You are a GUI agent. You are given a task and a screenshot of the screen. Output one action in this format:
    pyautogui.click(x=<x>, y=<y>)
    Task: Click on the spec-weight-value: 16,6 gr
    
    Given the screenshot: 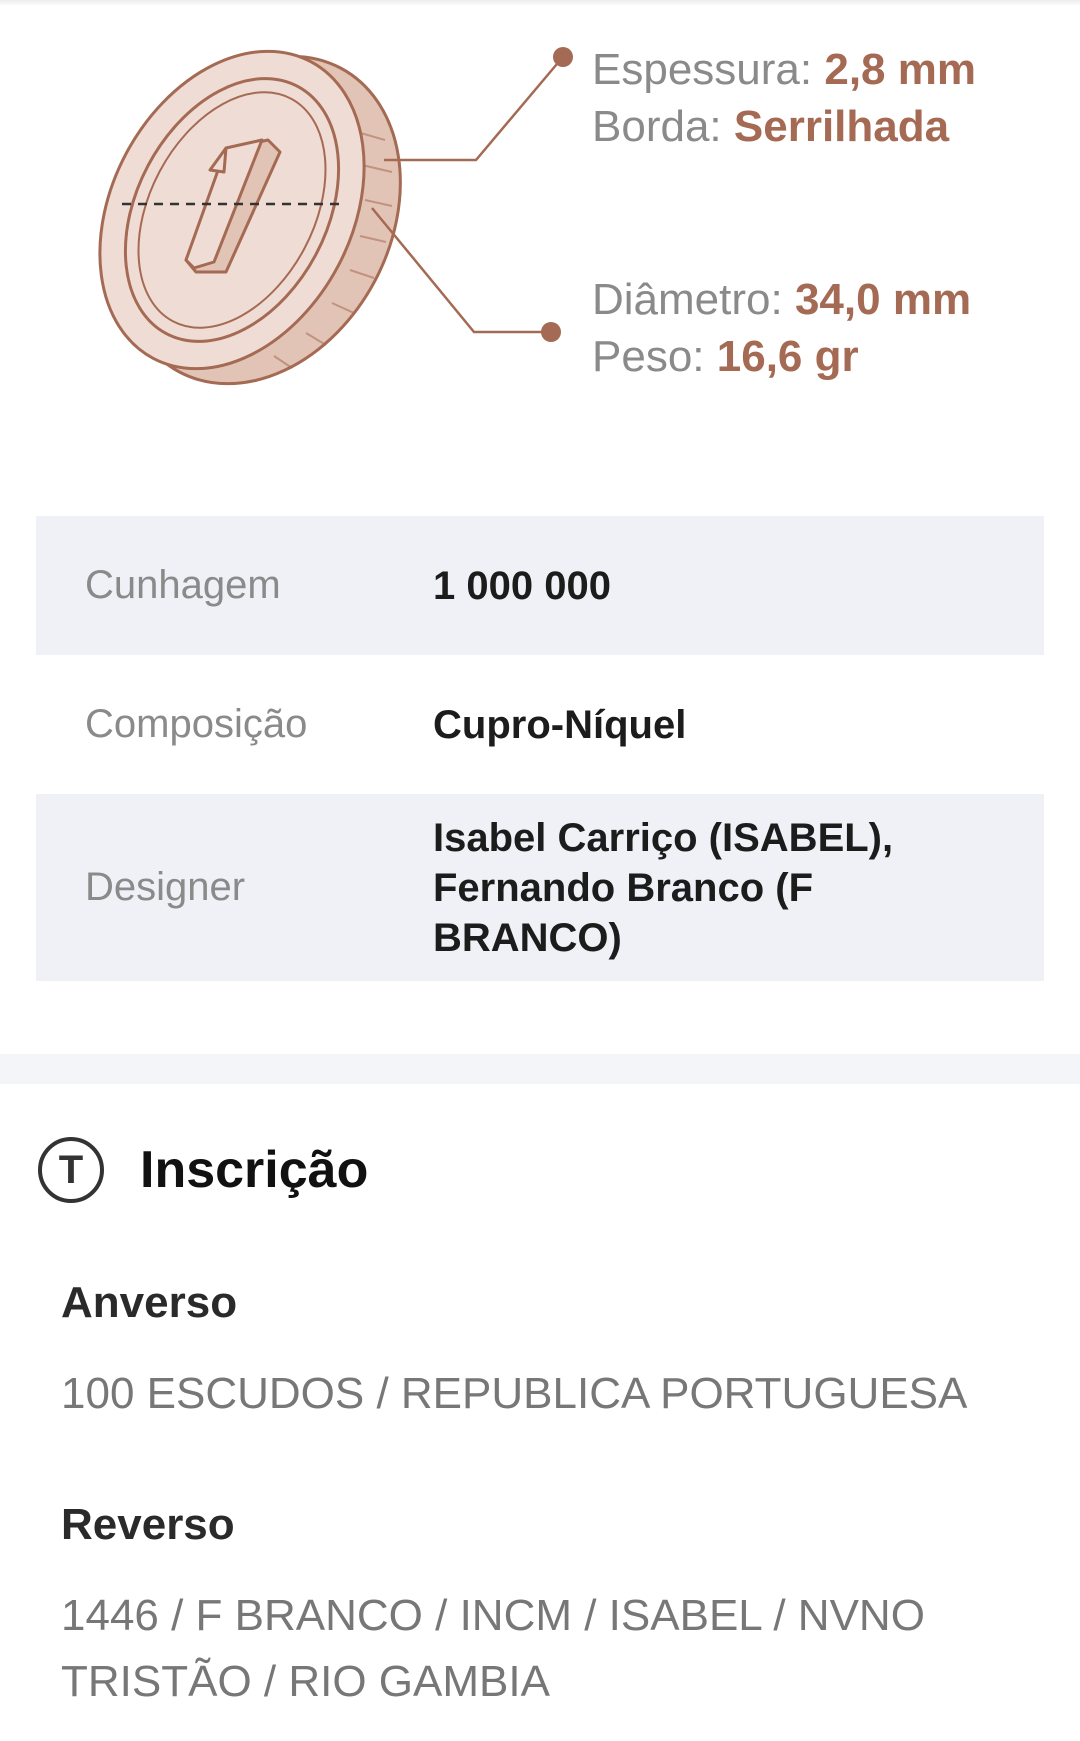 What is the action you would take?
    pyautogui.click(x=787, y=356)
    